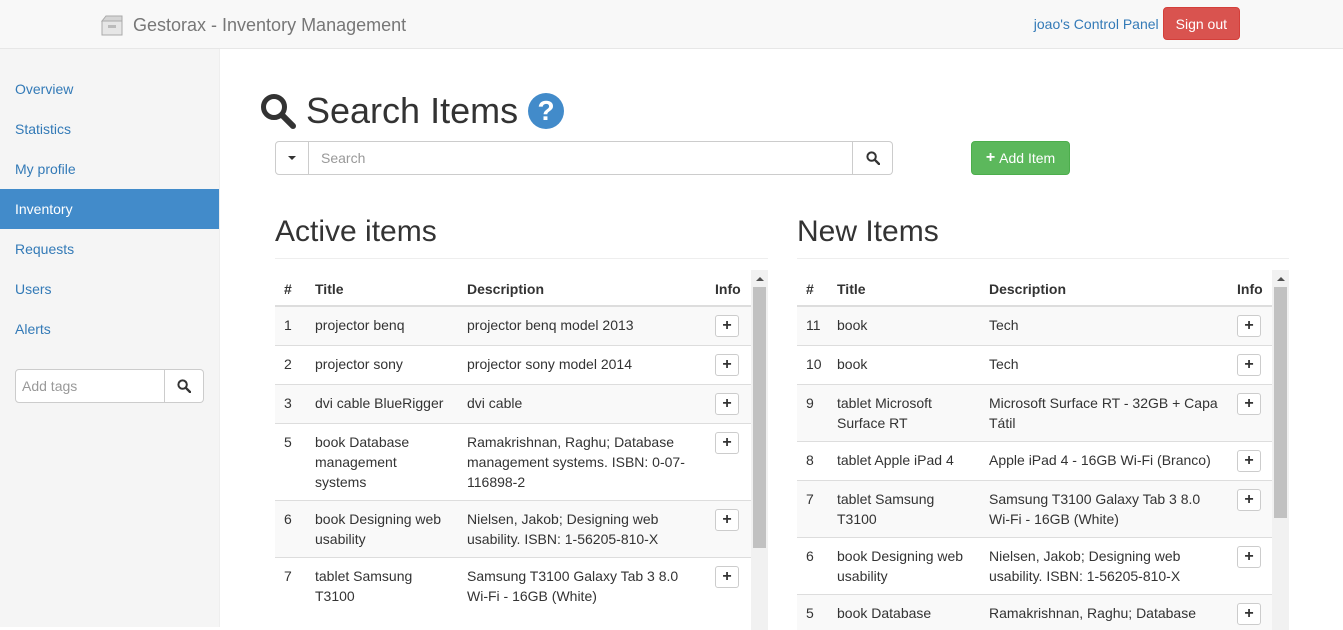 The height and width of the screenshot is (630, 1343). I want to click on control-panel-link: joao's Control Panel, so click(1096, 24).